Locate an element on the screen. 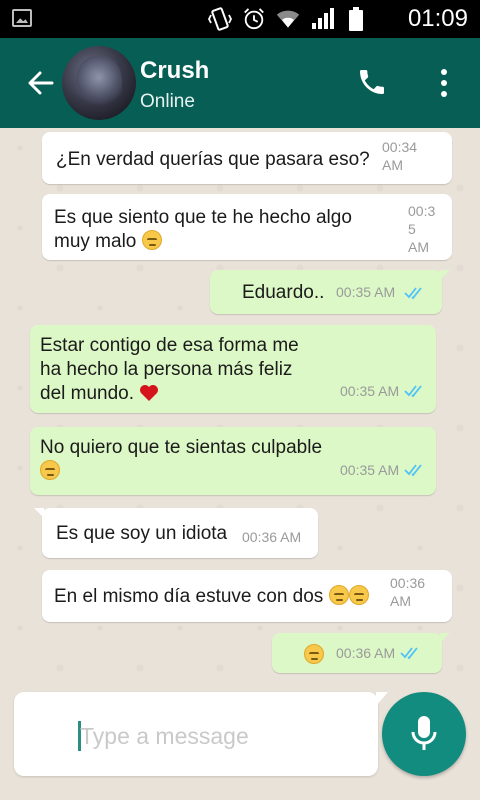 Image resolution: width=480 pixels, height=800 pixels. message-input-container is located at coordinates (201, 734).